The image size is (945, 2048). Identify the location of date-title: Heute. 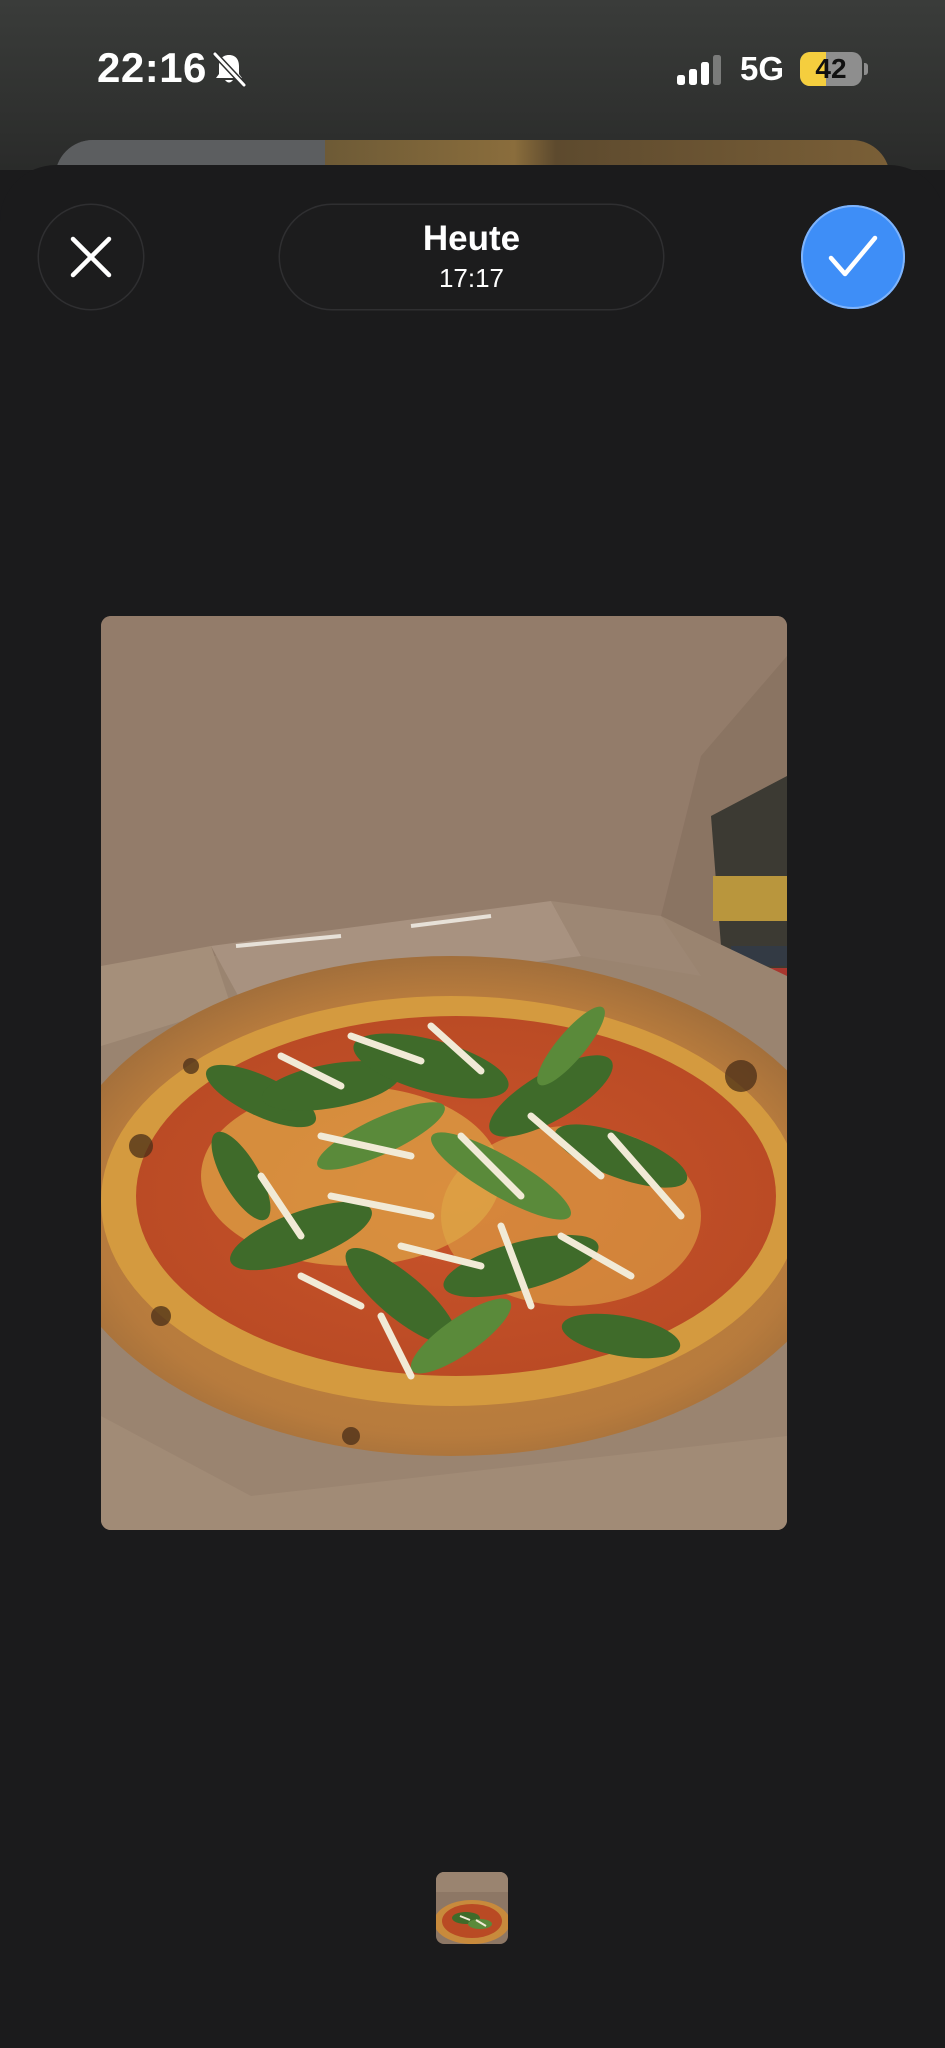
(471, 238).